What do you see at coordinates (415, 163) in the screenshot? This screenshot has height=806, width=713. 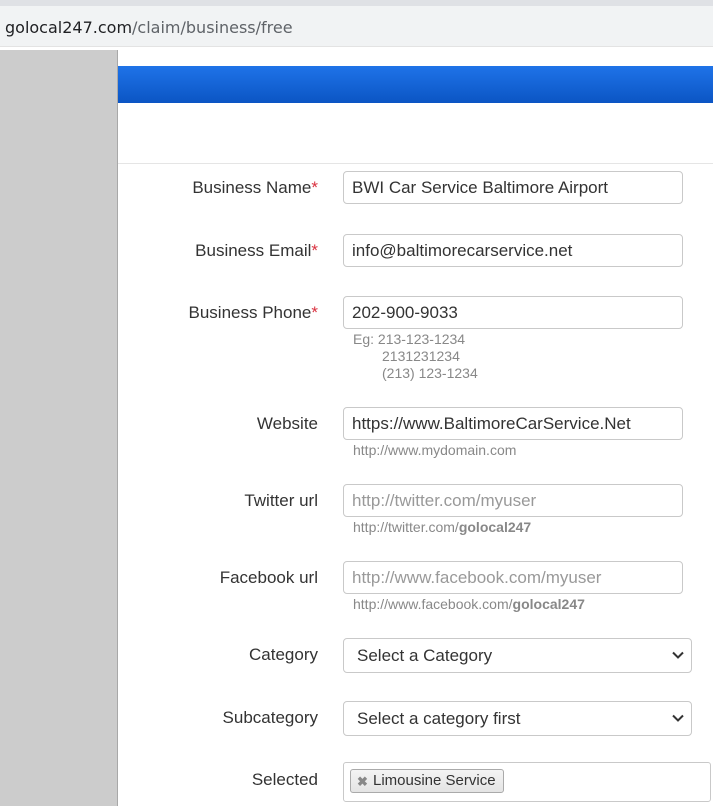 I see `header-divider` at bounding box center [415, 163].